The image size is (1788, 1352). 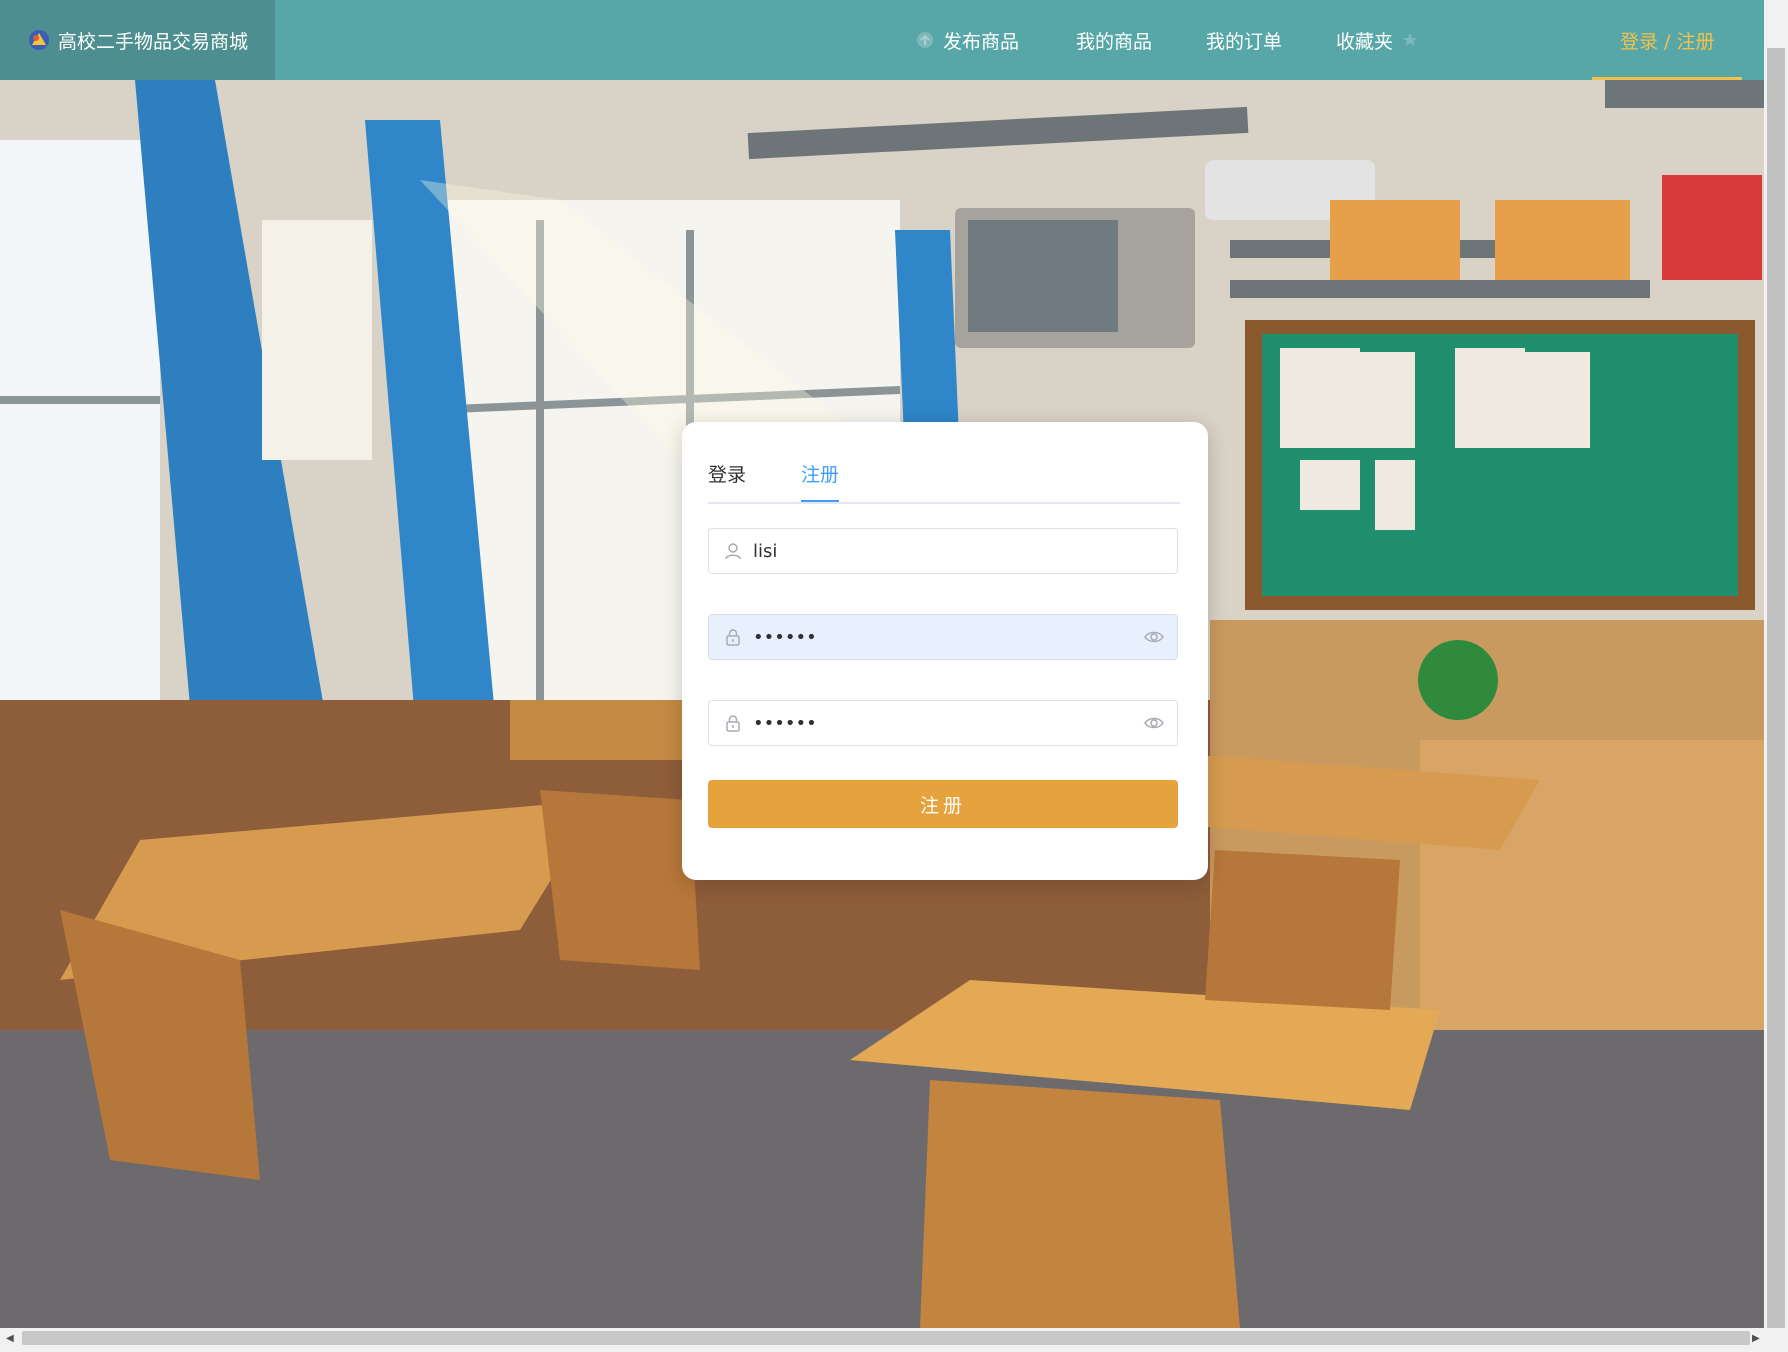 What do you see at coordinates (10, 1338) in the screenshot?
I see `scroll-left-arrow-icon: ◀` at bounding box center [10, 1338].